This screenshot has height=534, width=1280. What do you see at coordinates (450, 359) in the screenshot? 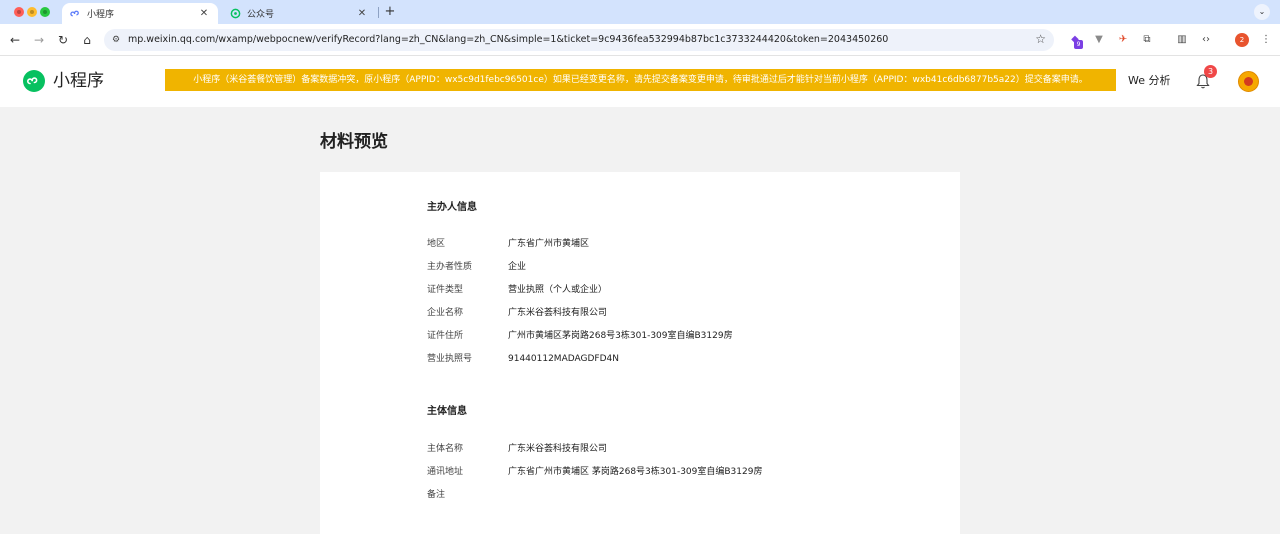
I see `row-label: 营业执照号` at bounding box center [450, 359].